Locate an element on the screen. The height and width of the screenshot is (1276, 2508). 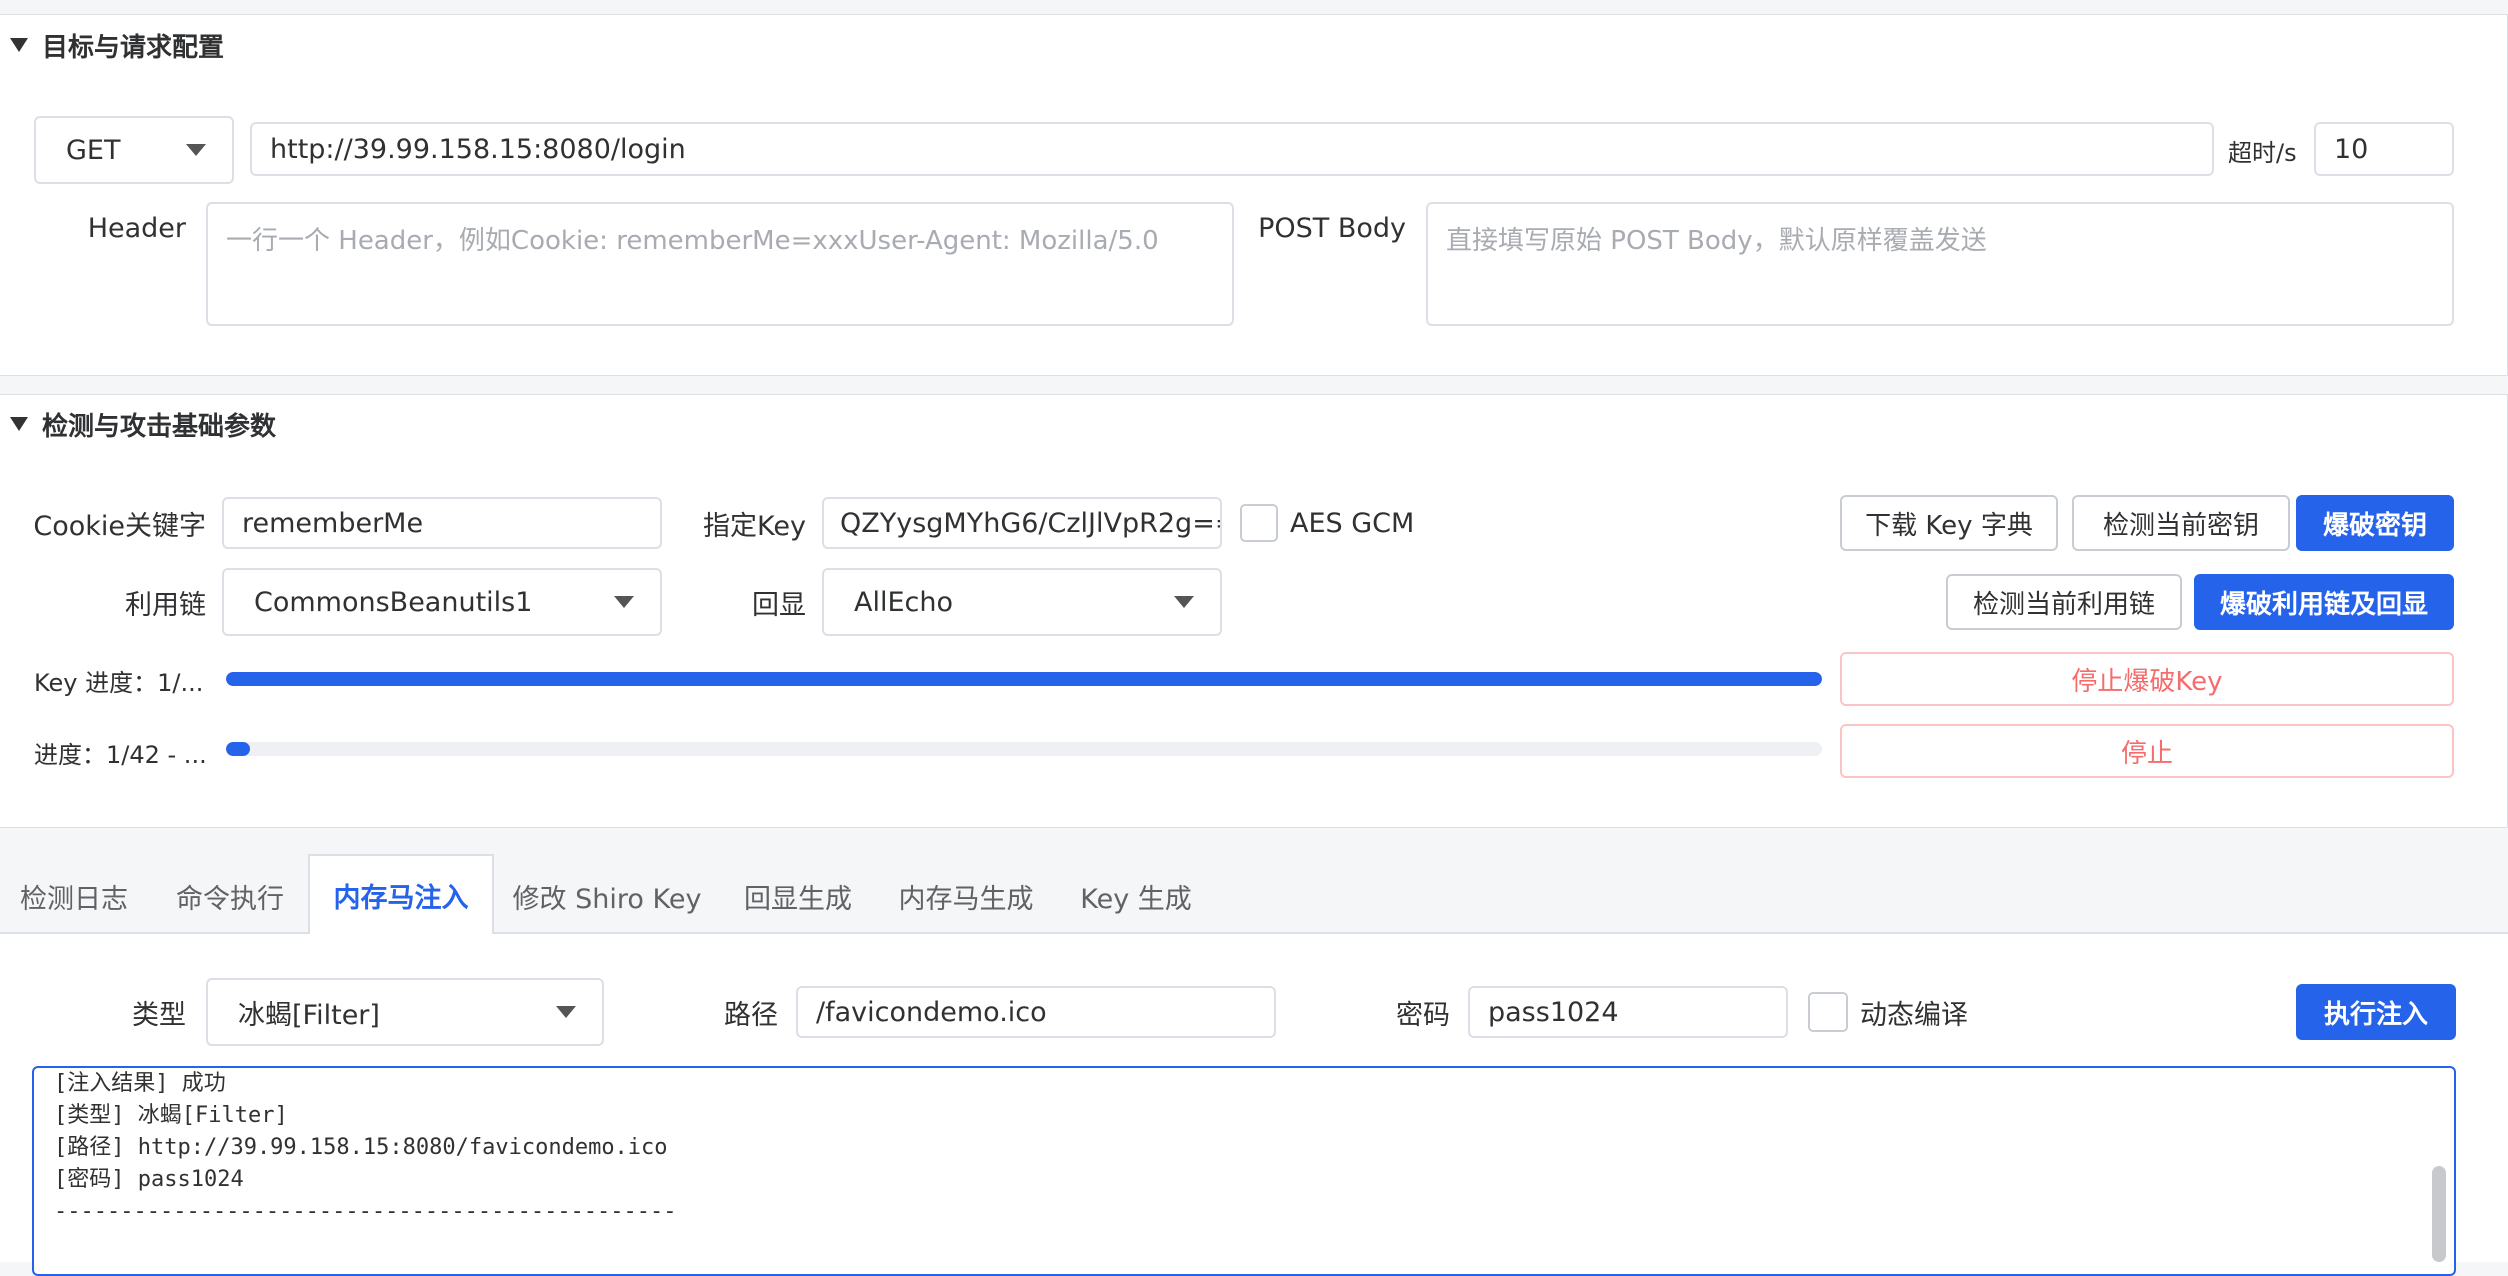
tab-command-exec: 命令执行 is located at coordinates (230, 896).